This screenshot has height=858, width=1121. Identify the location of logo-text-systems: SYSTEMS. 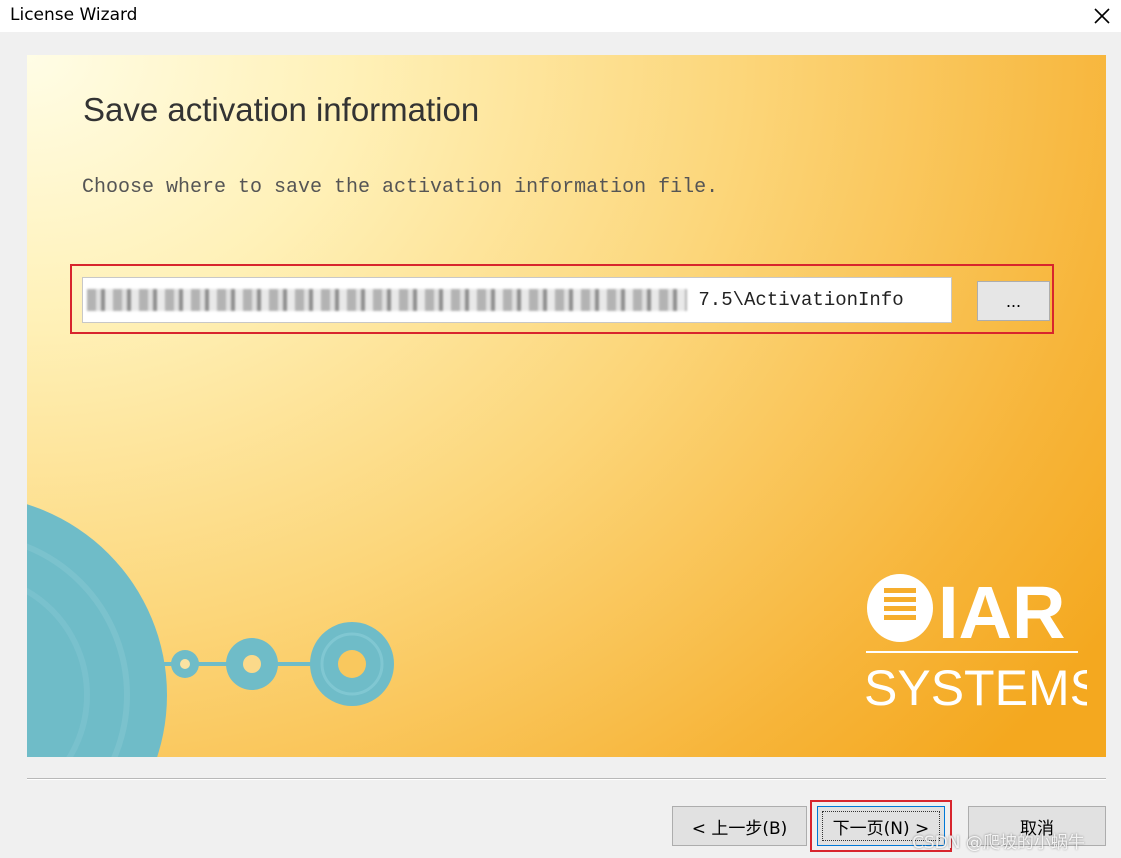
(975, 687).